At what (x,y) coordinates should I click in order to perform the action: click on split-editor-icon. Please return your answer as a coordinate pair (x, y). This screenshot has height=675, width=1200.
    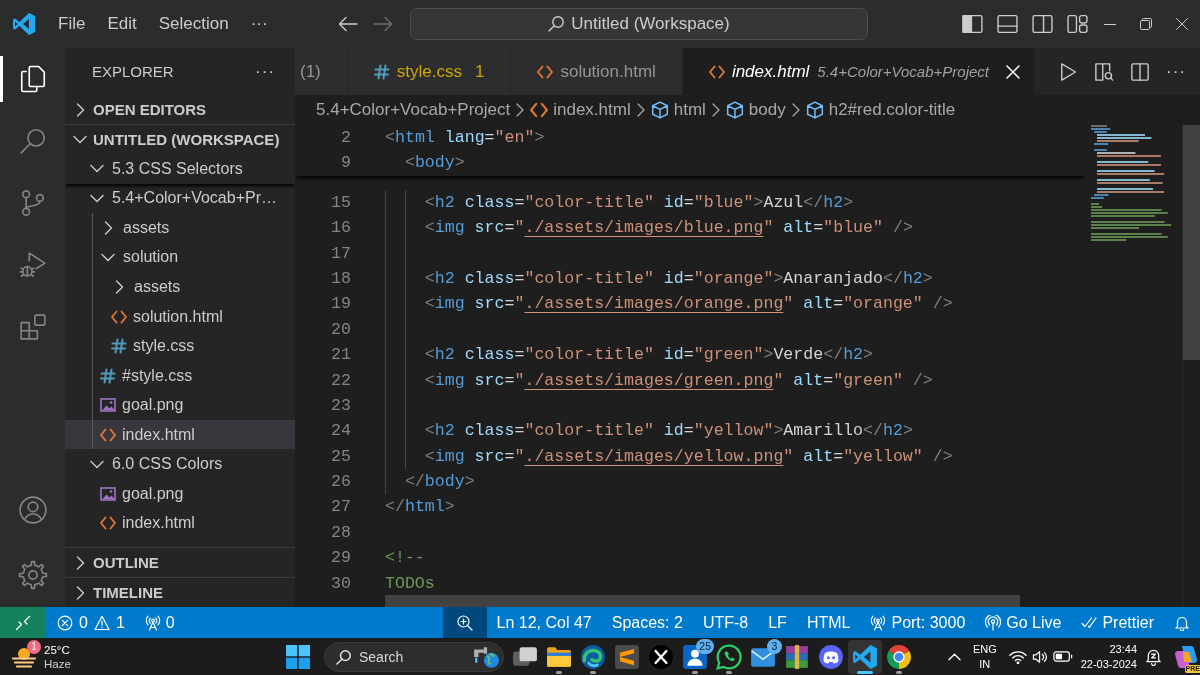
    Looking at the image, I should click on (1140, 71).